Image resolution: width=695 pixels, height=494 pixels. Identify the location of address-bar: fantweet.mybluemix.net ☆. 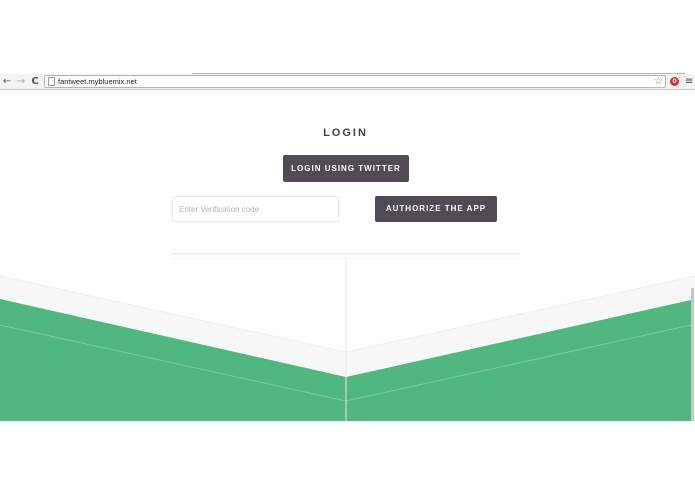
(355, 81).